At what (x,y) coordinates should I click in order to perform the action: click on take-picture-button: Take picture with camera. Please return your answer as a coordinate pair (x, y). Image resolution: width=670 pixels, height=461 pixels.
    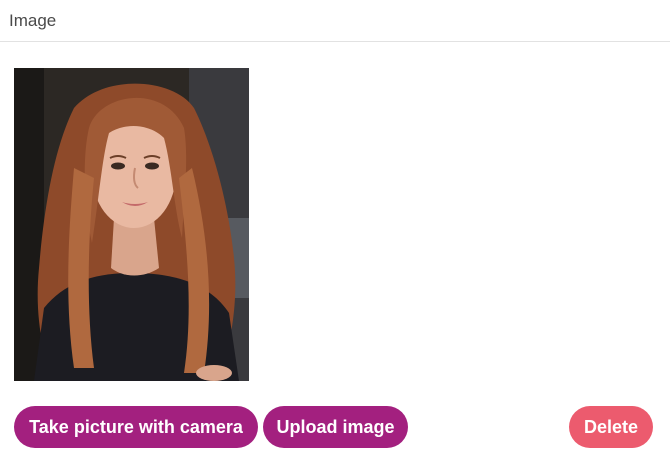
    Looking at the image, I should click on (136, 427).